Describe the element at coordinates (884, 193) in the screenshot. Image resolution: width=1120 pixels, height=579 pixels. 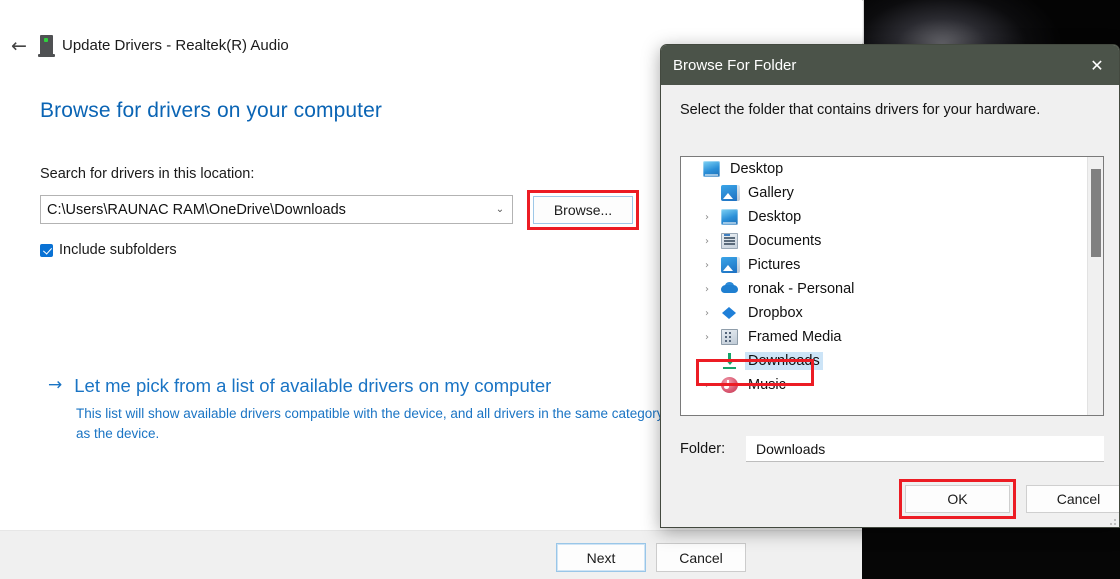
I see `tree-item: Gallery` at that location.